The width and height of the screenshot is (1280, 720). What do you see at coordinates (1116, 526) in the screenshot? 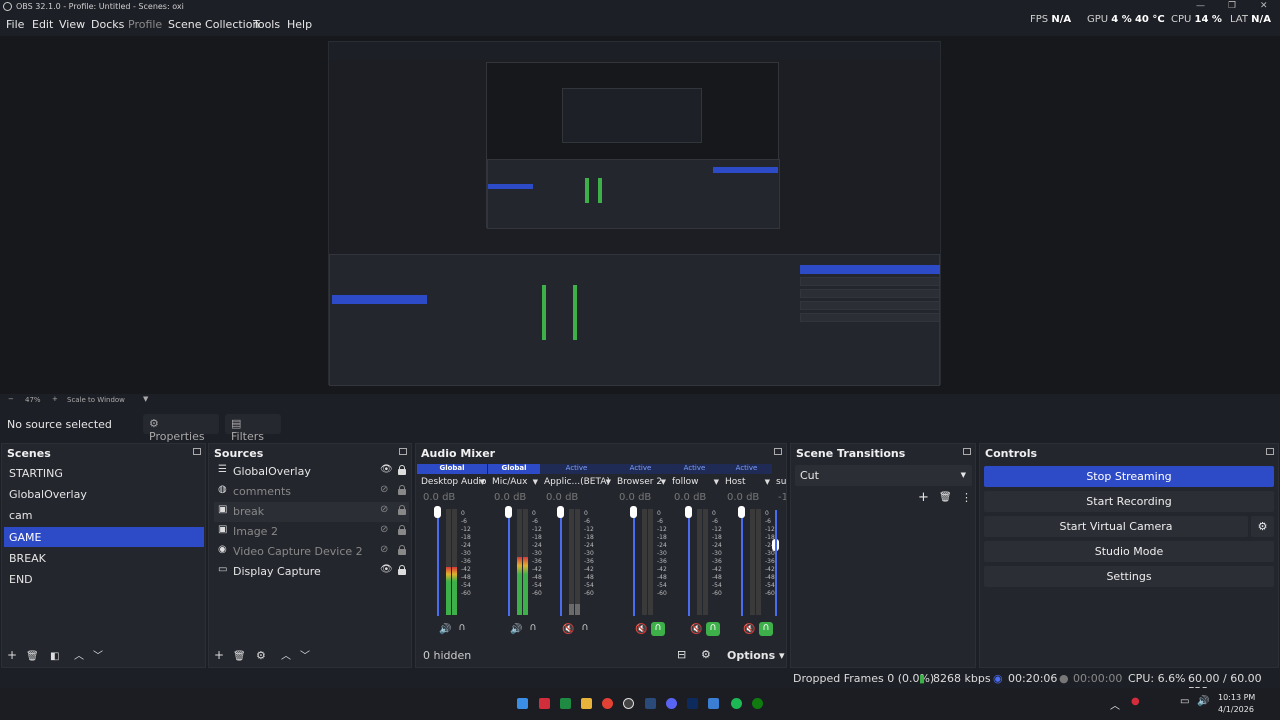
I see `start-virtual-camera-button: Start Virtual Camera` at bounding box center [1116, 526].